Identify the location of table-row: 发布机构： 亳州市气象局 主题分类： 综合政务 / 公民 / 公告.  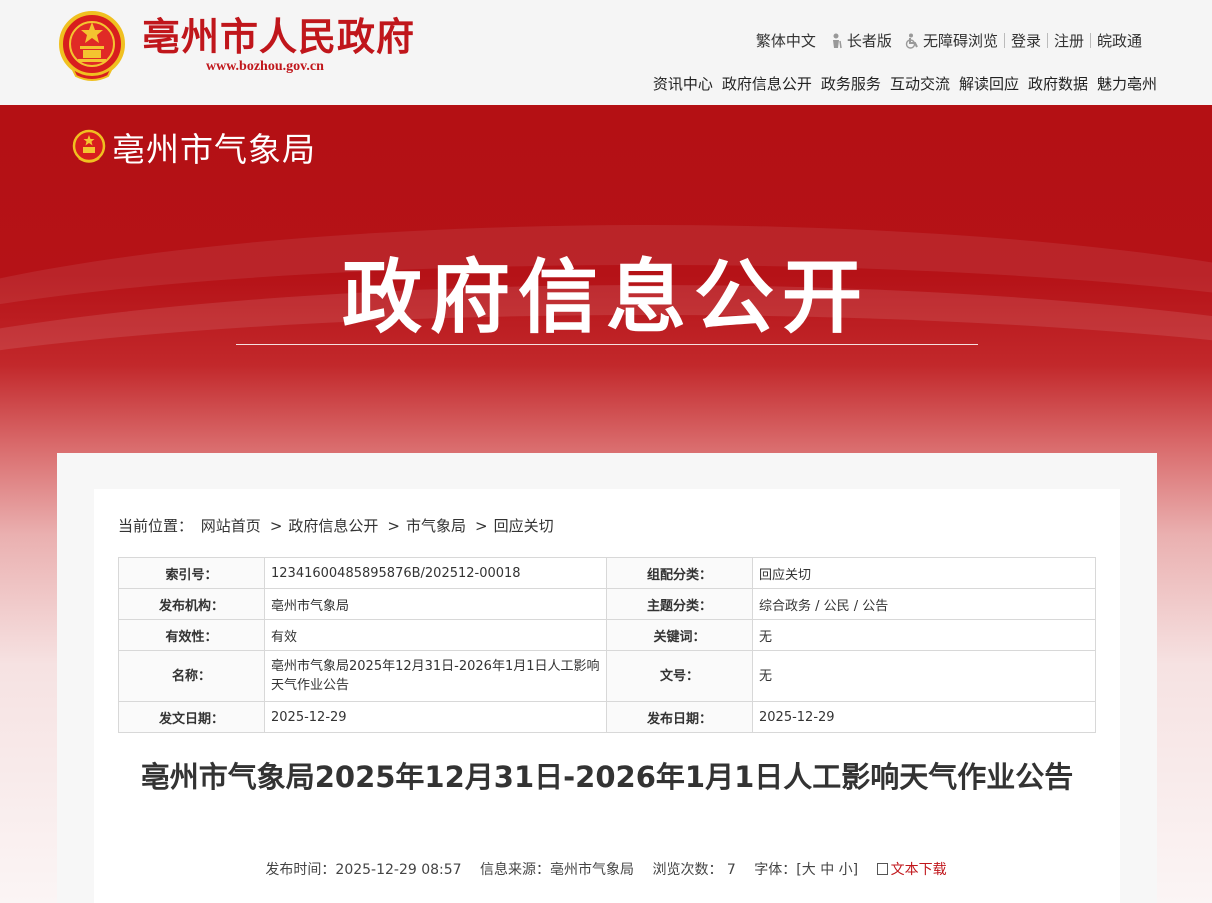
(607, 604).